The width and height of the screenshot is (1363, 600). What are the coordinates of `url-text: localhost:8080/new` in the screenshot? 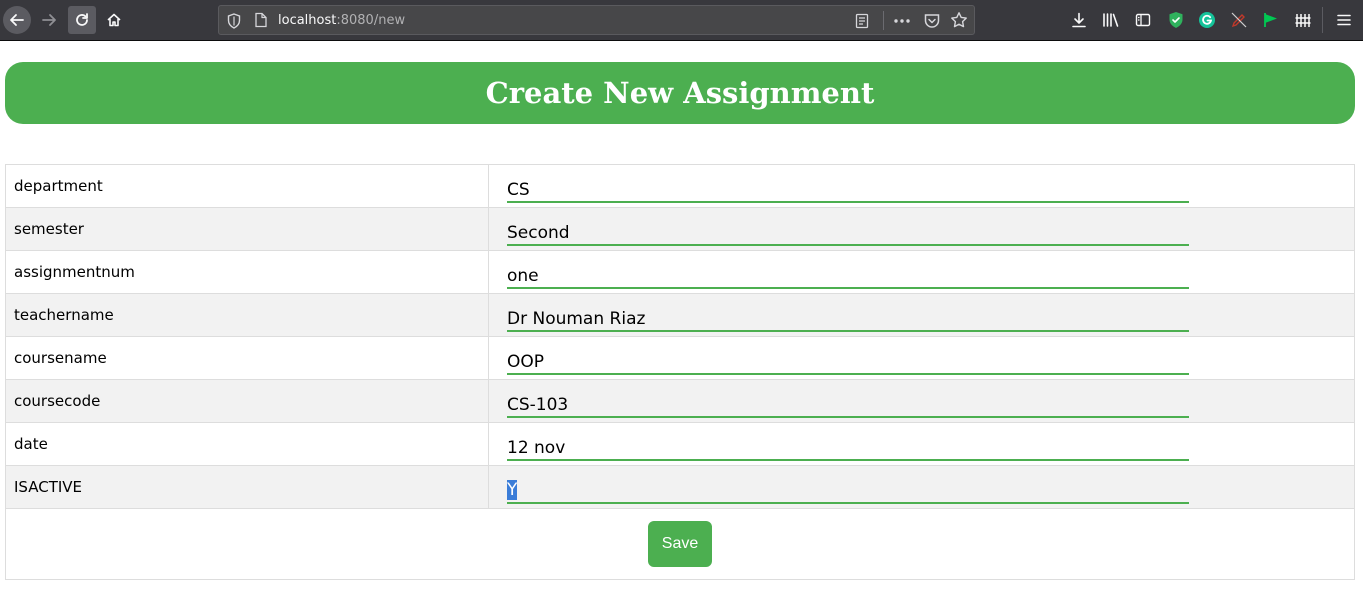 It's located at (341, 20).